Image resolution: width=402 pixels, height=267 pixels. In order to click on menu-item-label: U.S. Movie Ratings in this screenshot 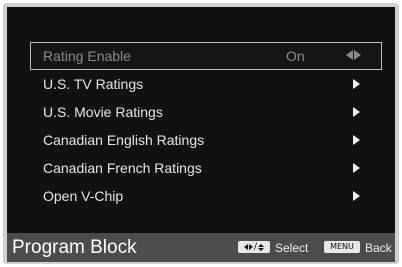, I will do `click(103, 112)`.